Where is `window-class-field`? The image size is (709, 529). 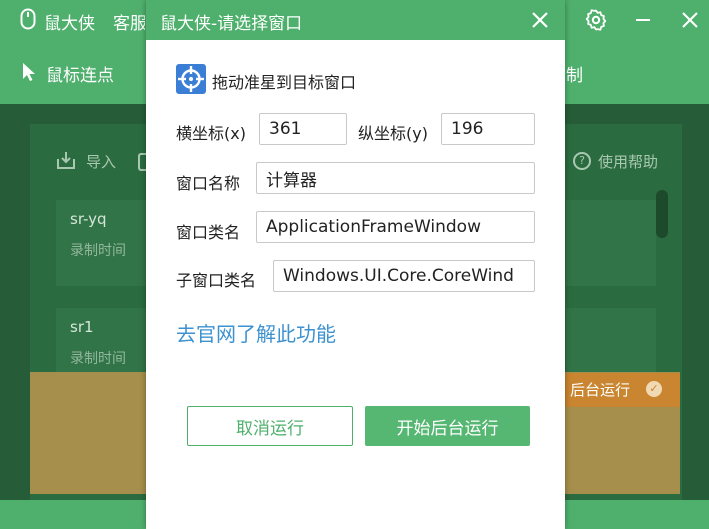 window-class-field is located at coordinates (395, 227).